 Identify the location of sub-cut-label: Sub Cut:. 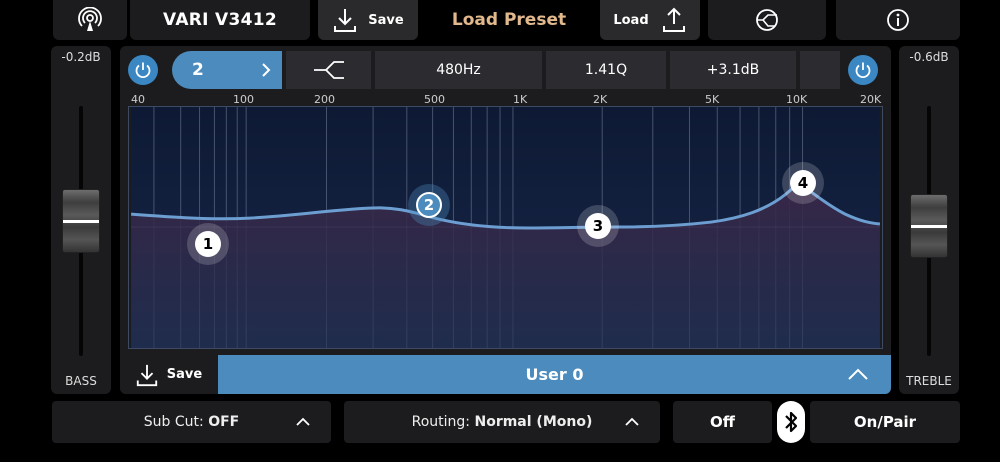
(173, 422).